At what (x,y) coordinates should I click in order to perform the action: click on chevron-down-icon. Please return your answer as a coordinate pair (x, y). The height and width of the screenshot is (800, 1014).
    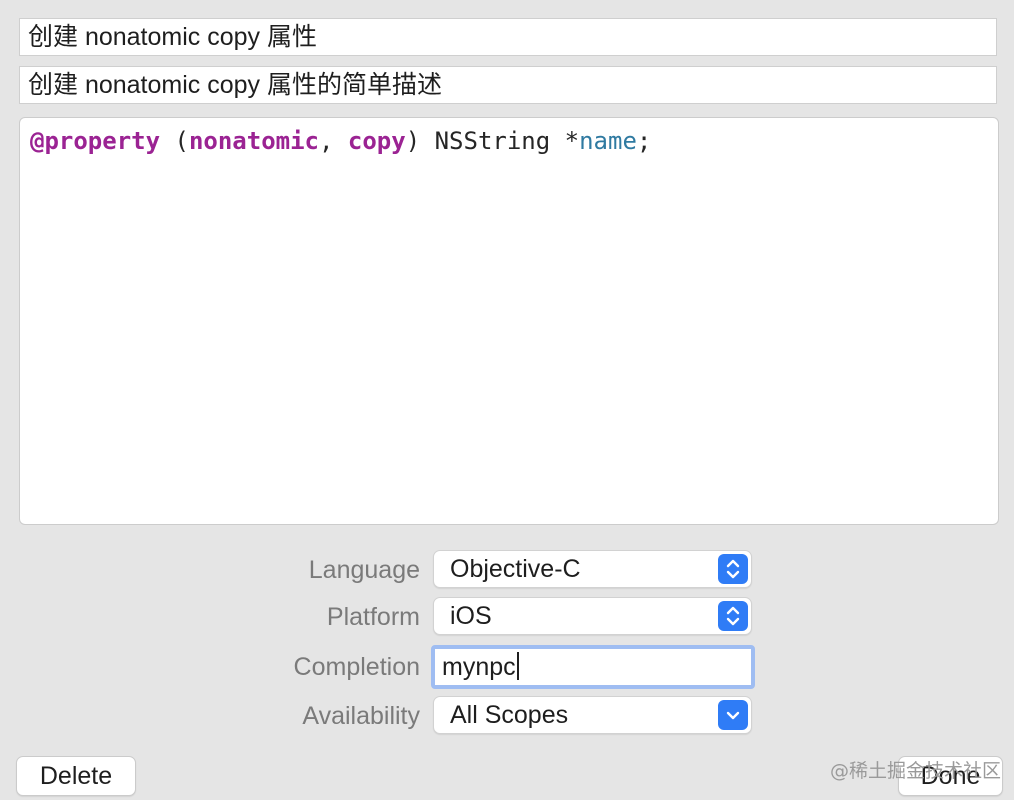
    Looking at the image, I should click on (733, 715).